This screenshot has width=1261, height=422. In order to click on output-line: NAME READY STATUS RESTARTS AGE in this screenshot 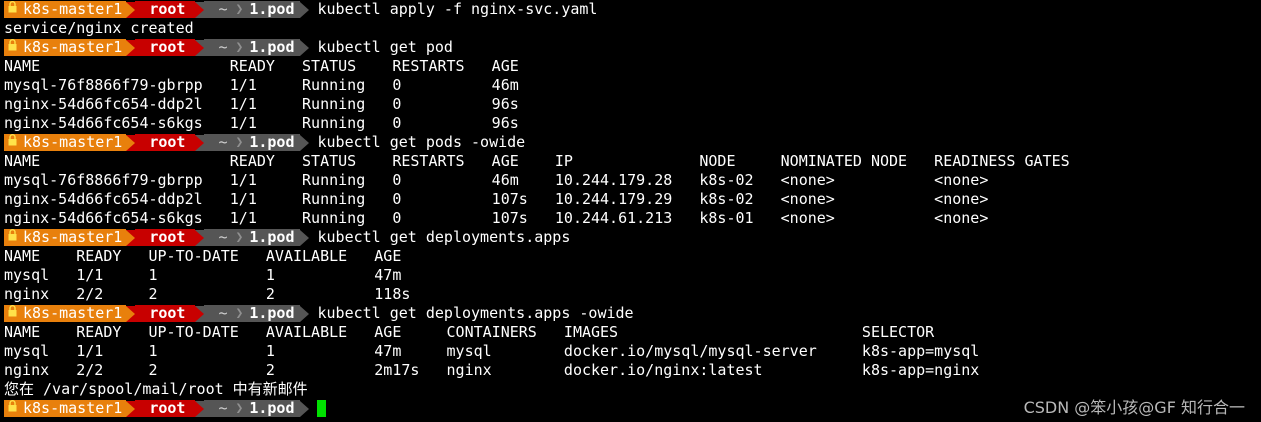, I will do `click(632, 66)`.